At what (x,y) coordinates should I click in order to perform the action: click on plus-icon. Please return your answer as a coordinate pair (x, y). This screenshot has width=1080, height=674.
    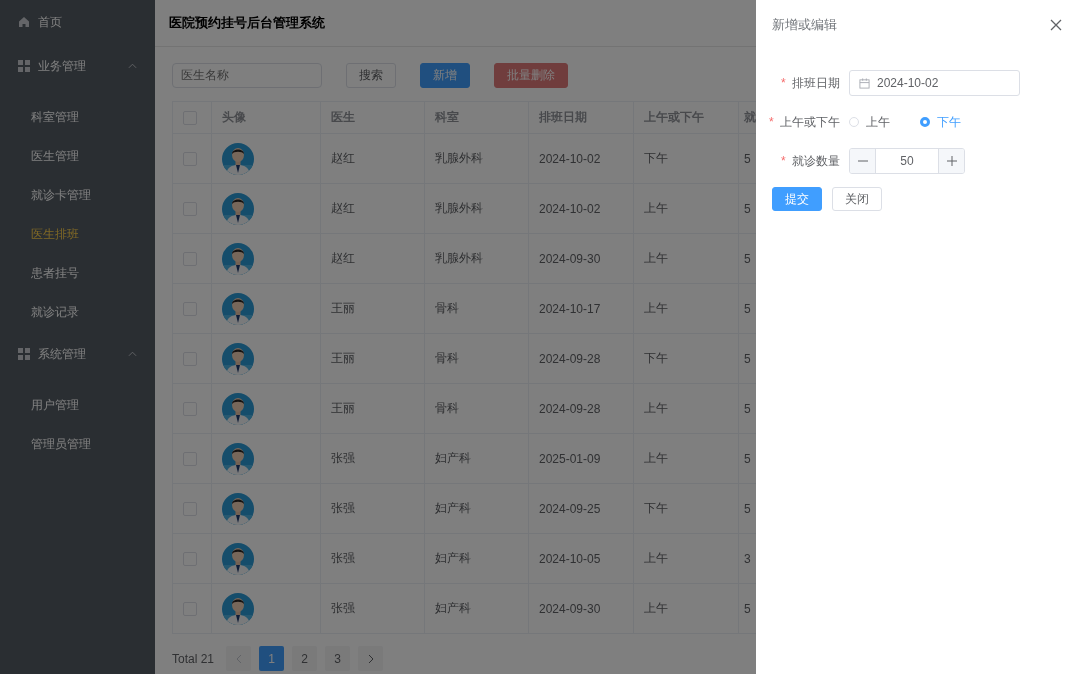
    Looking at the image, I should click on (951, 161).